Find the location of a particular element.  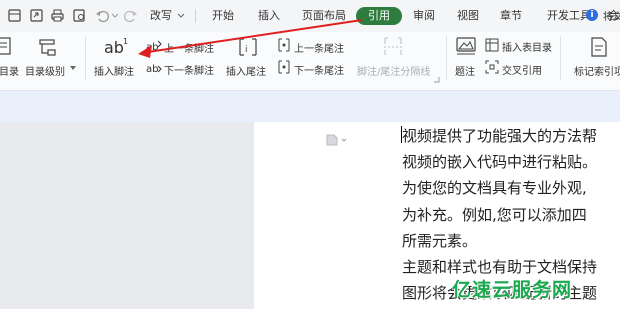

annotation-arrow is located at coordinates (250, 38).